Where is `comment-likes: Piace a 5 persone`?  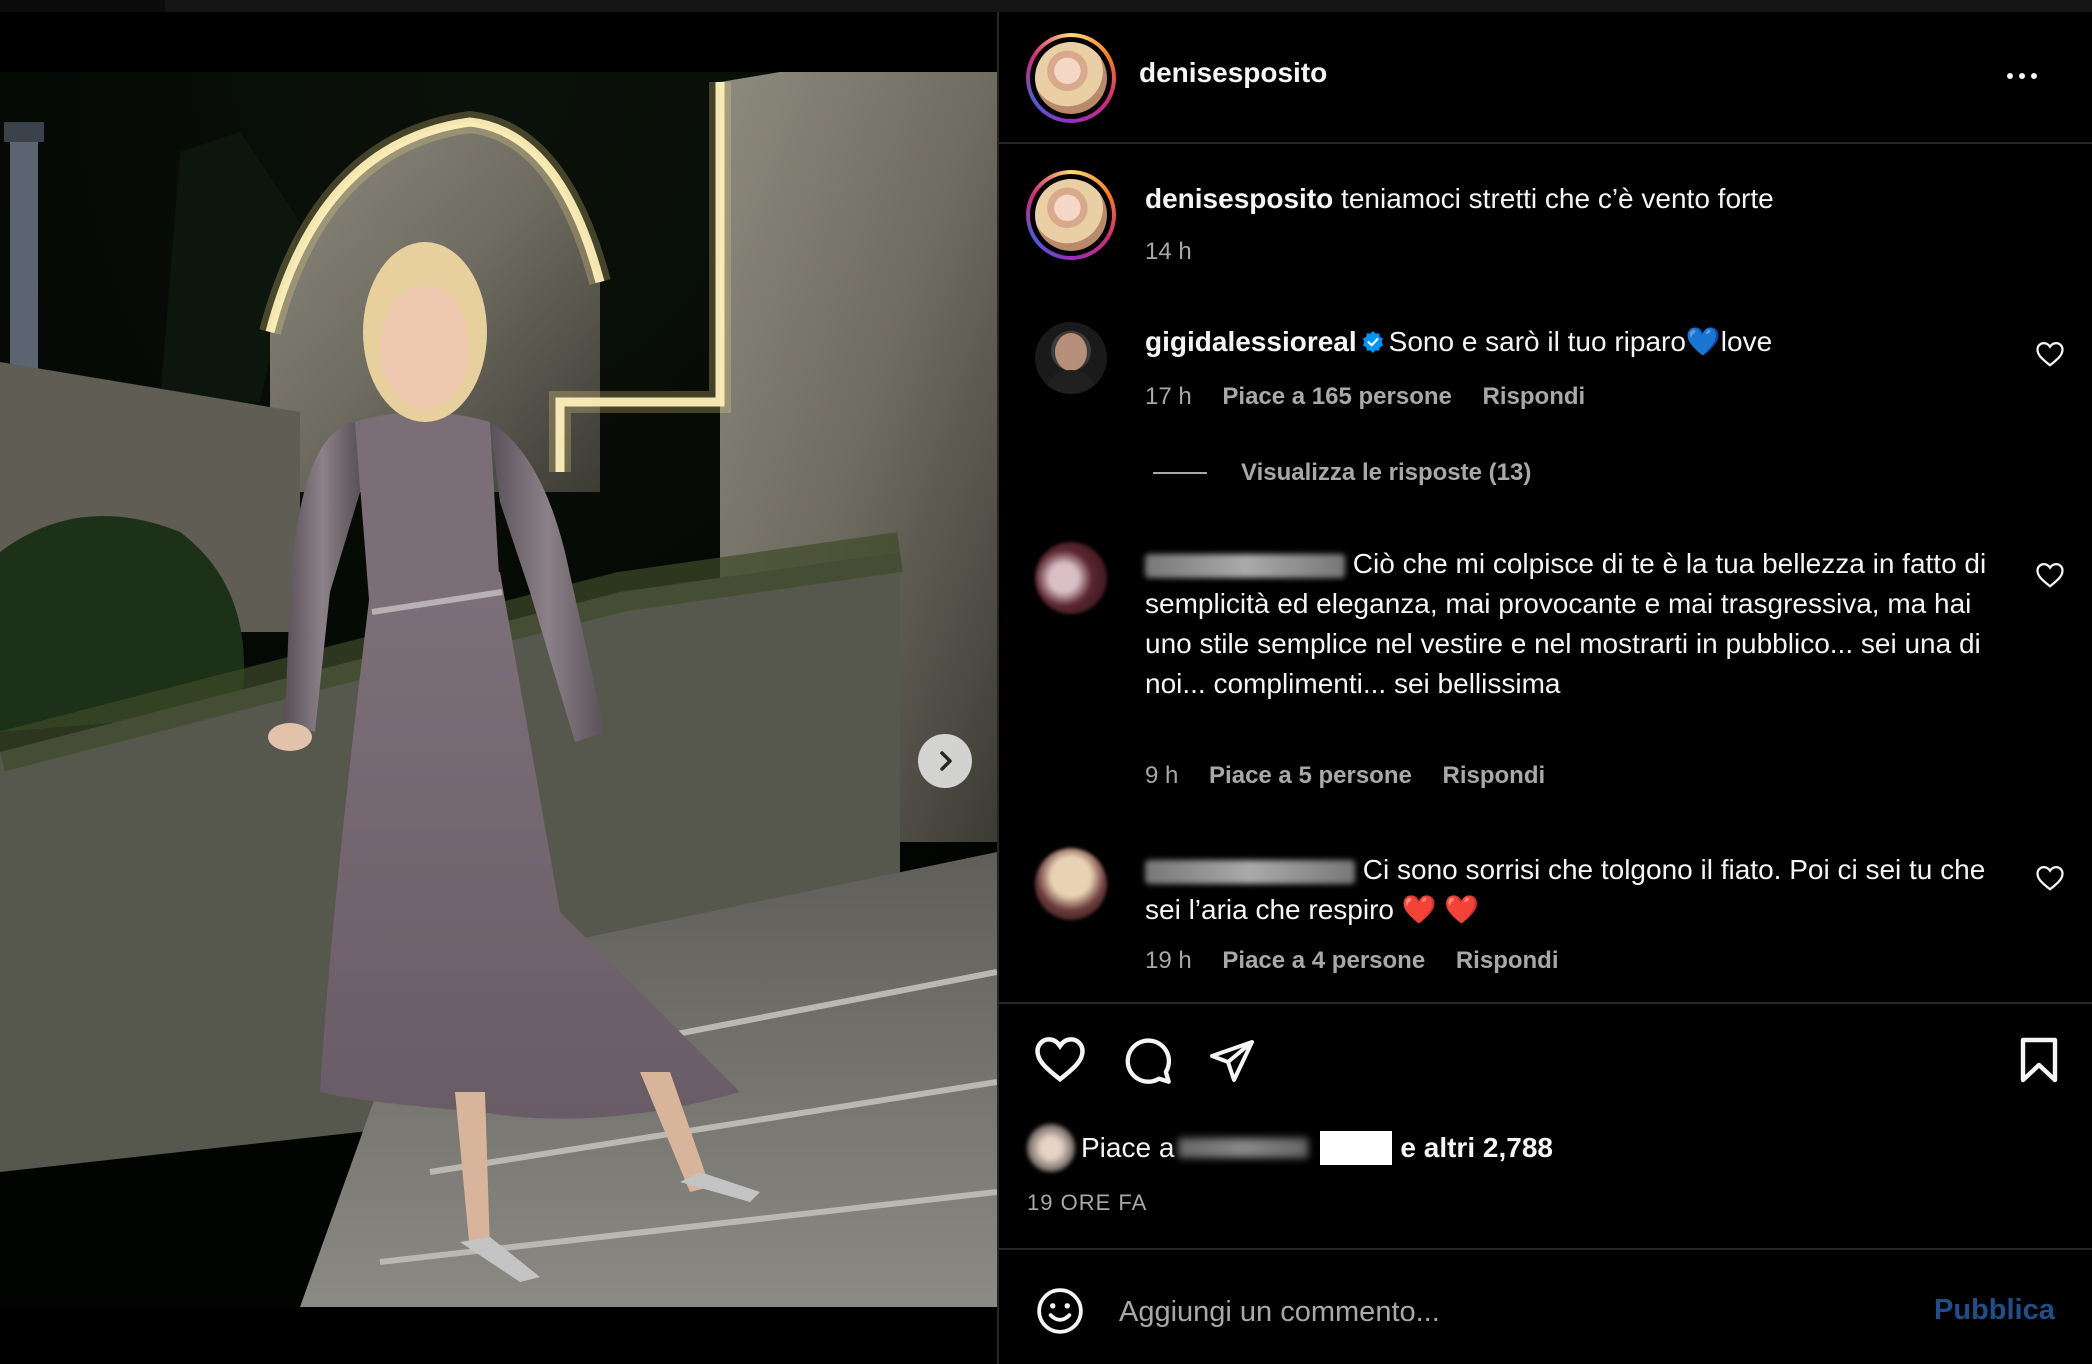 comment-likes: Piace a 5 persone is located at coordinates (1310, 775).